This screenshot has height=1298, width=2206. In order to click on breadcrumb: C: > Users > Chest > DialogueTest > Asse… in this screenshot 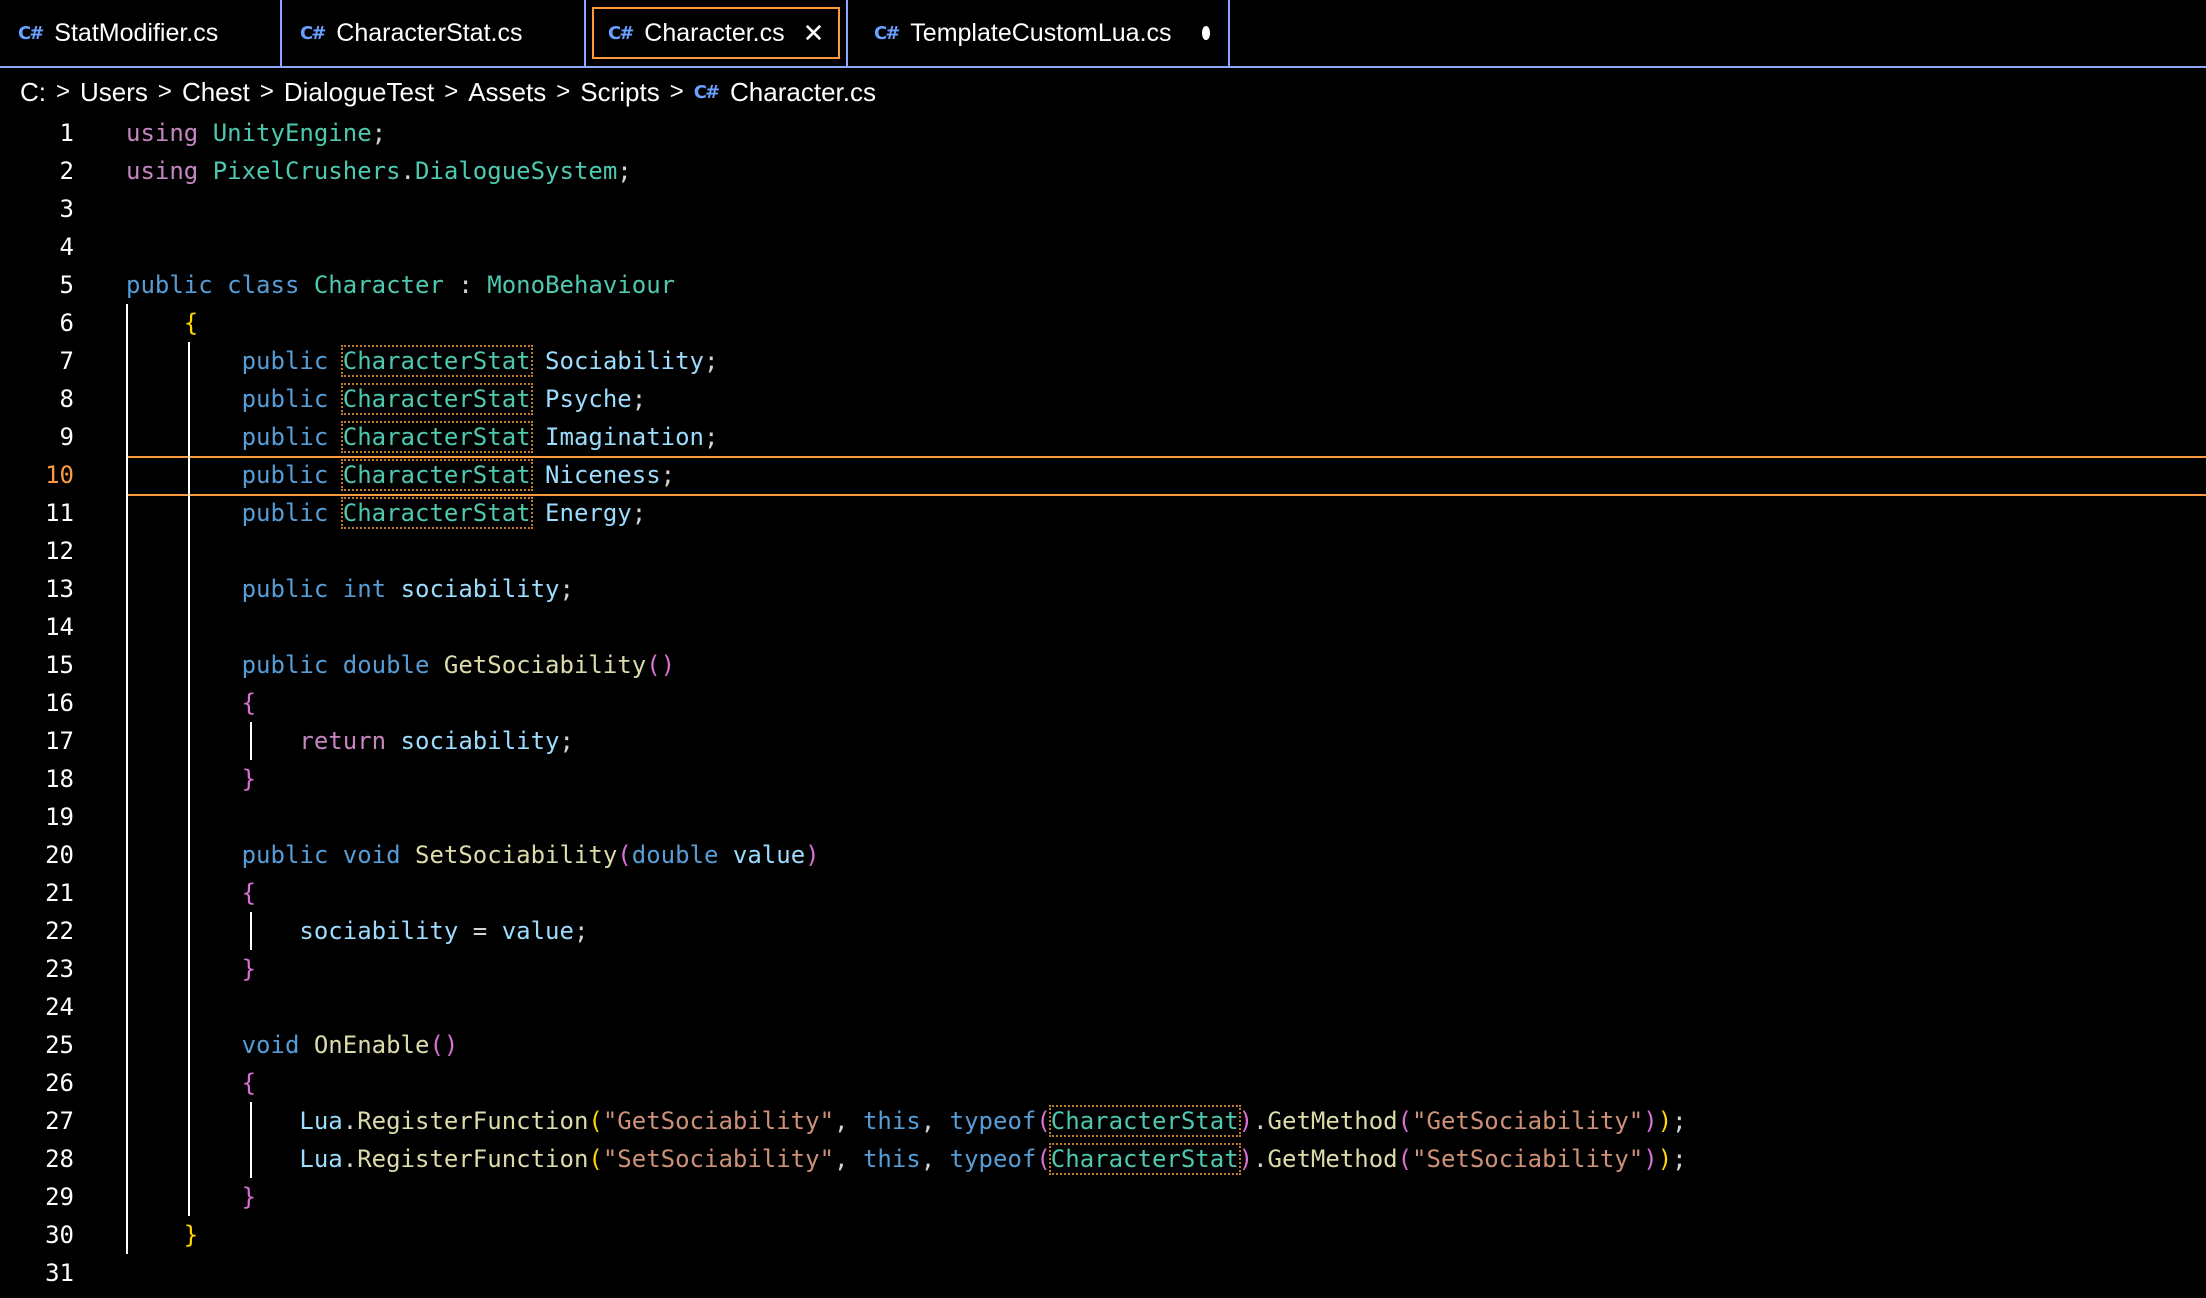, I will do `click(1103, 92)`.